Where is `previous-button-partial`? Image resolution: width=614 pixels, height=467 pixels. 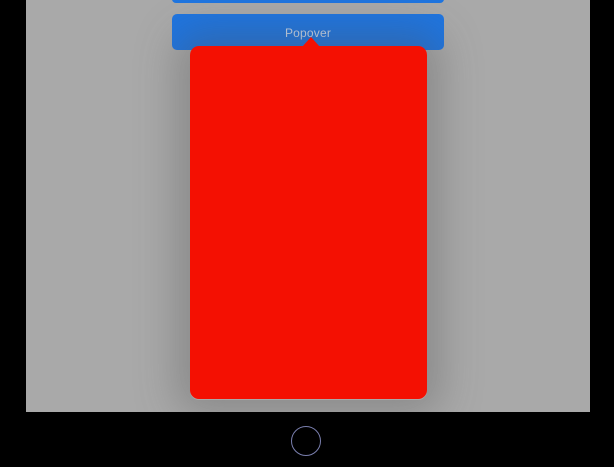
previous-button-partial is located at coordinates (308, 1).